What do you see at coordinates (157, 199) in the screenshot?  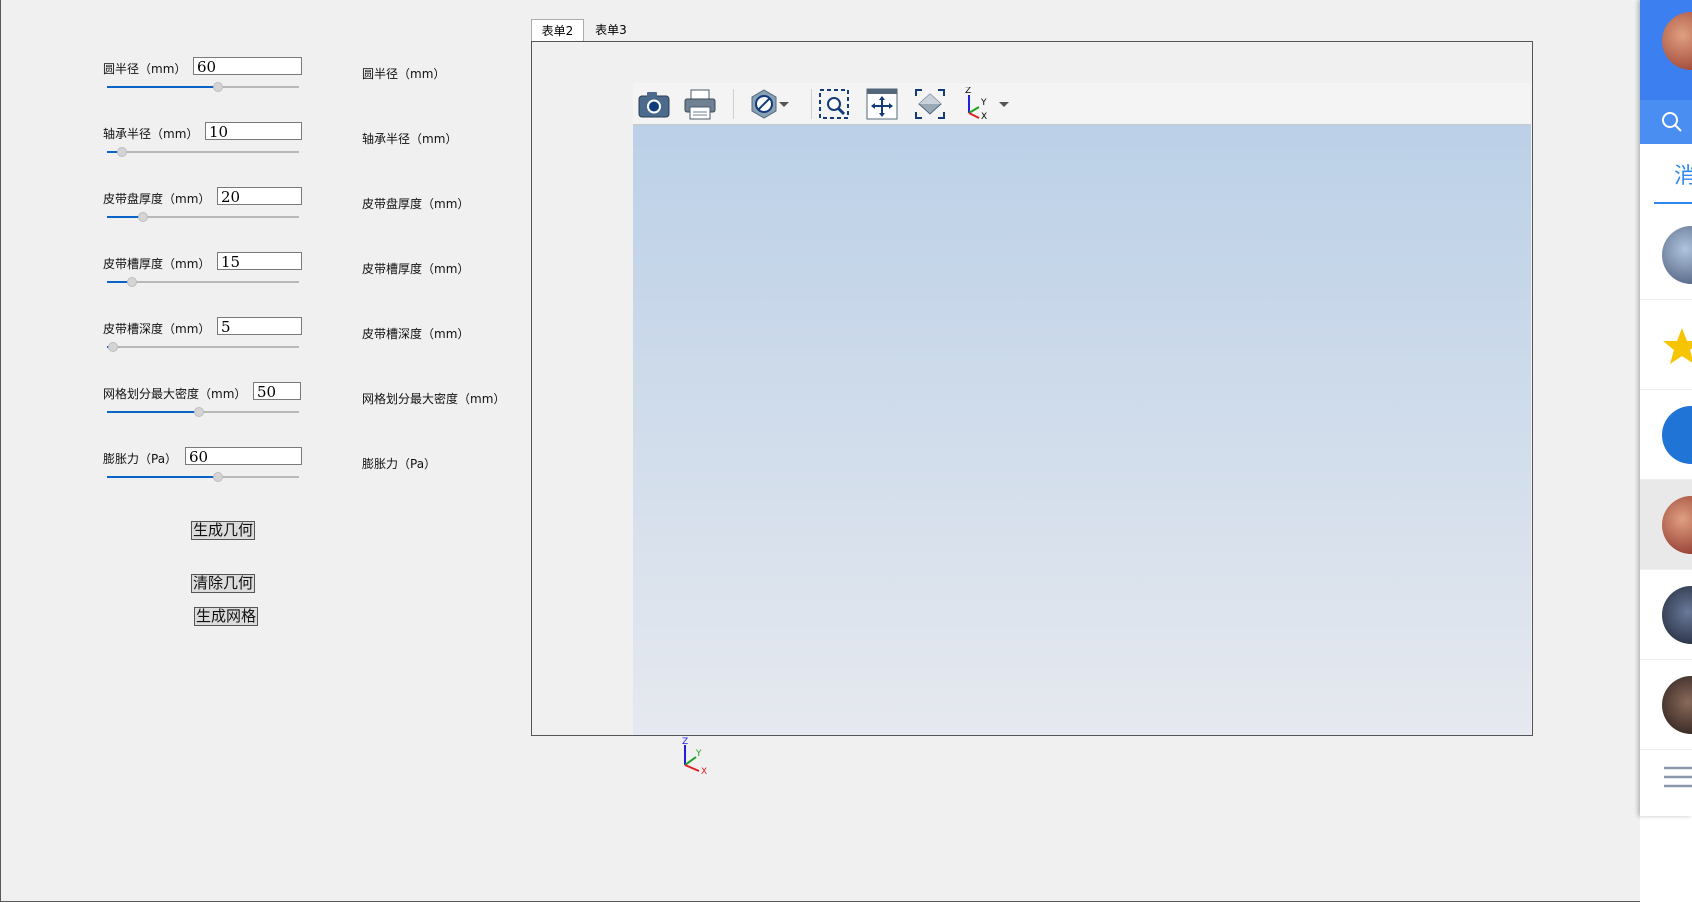 I see `param-label: 皮带盘厚度（mm）` at bounding box center [157, 199].